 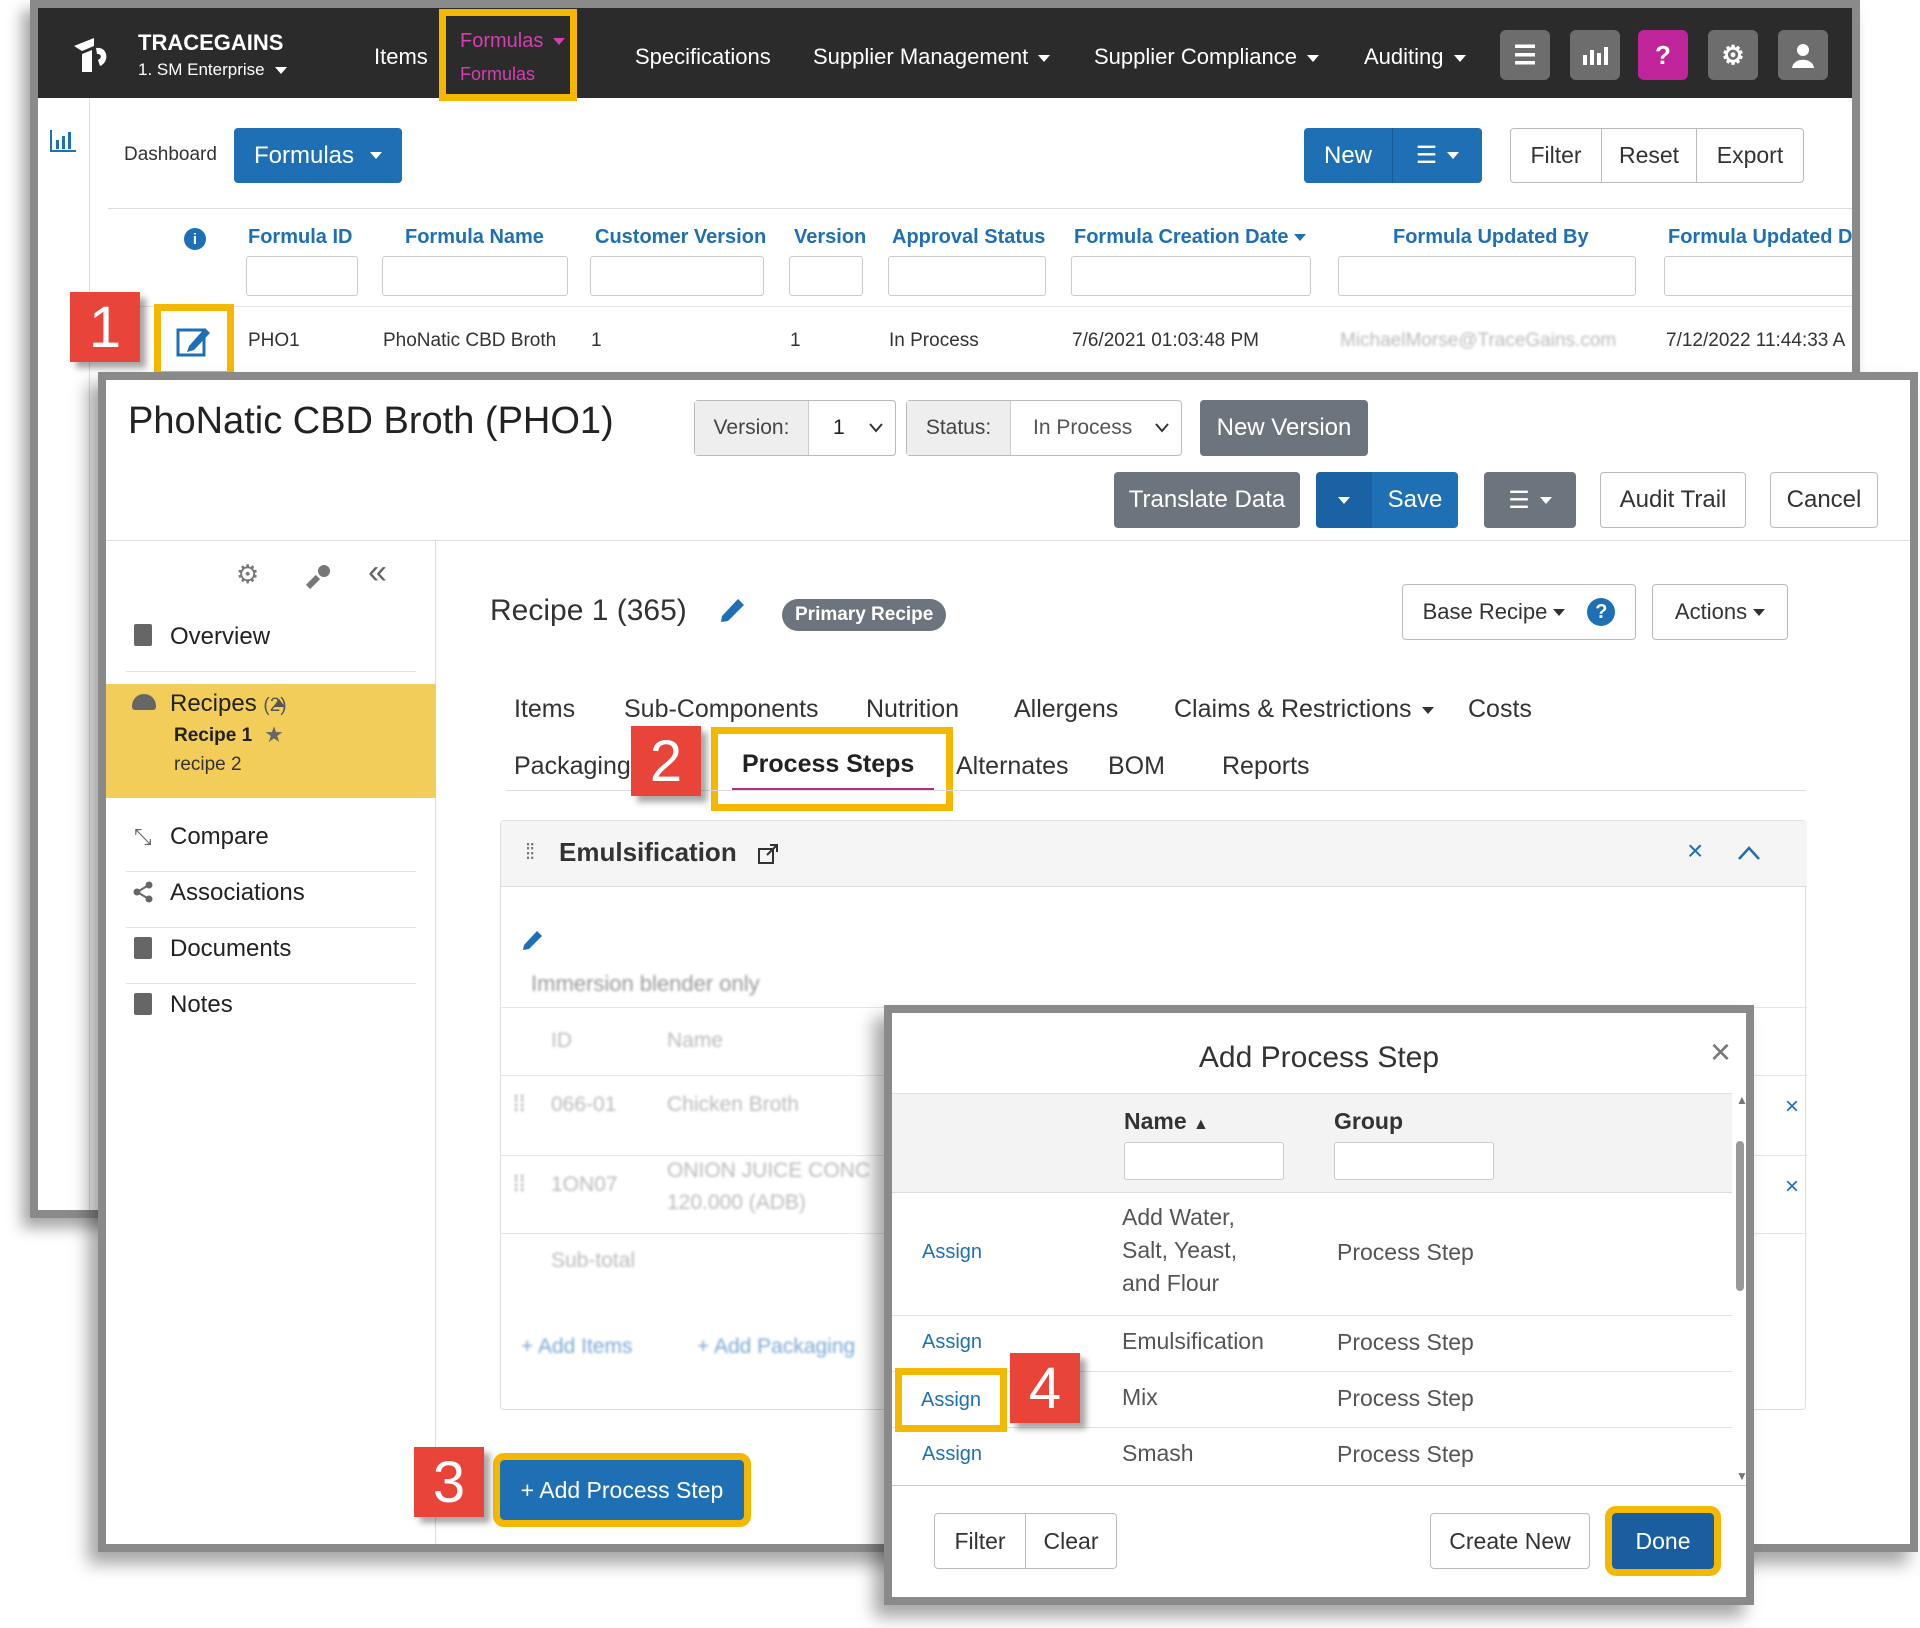 I want to click on new-button: New, so click(x=1348, y=155).